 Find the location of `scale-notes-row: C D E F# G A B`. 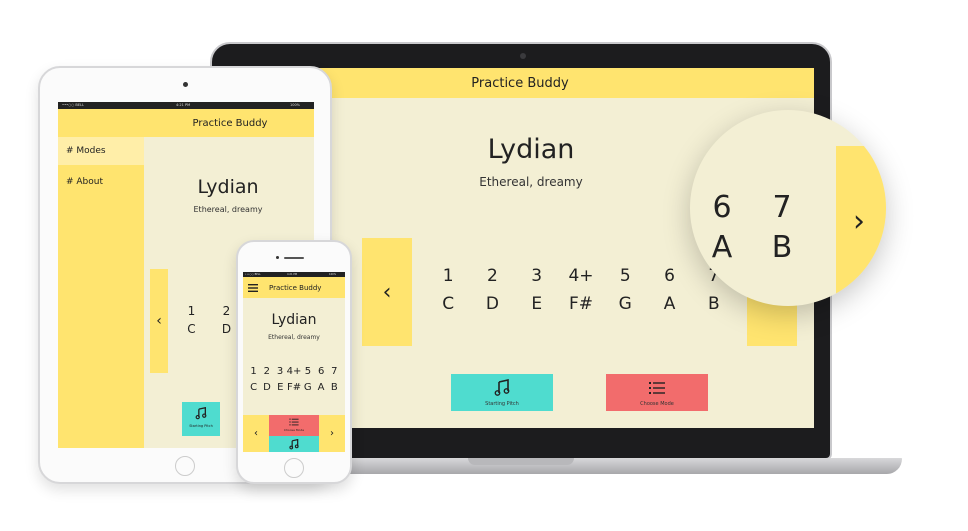

scale-notes-row: C D E F# G A B is located at coordinates (581, 306).